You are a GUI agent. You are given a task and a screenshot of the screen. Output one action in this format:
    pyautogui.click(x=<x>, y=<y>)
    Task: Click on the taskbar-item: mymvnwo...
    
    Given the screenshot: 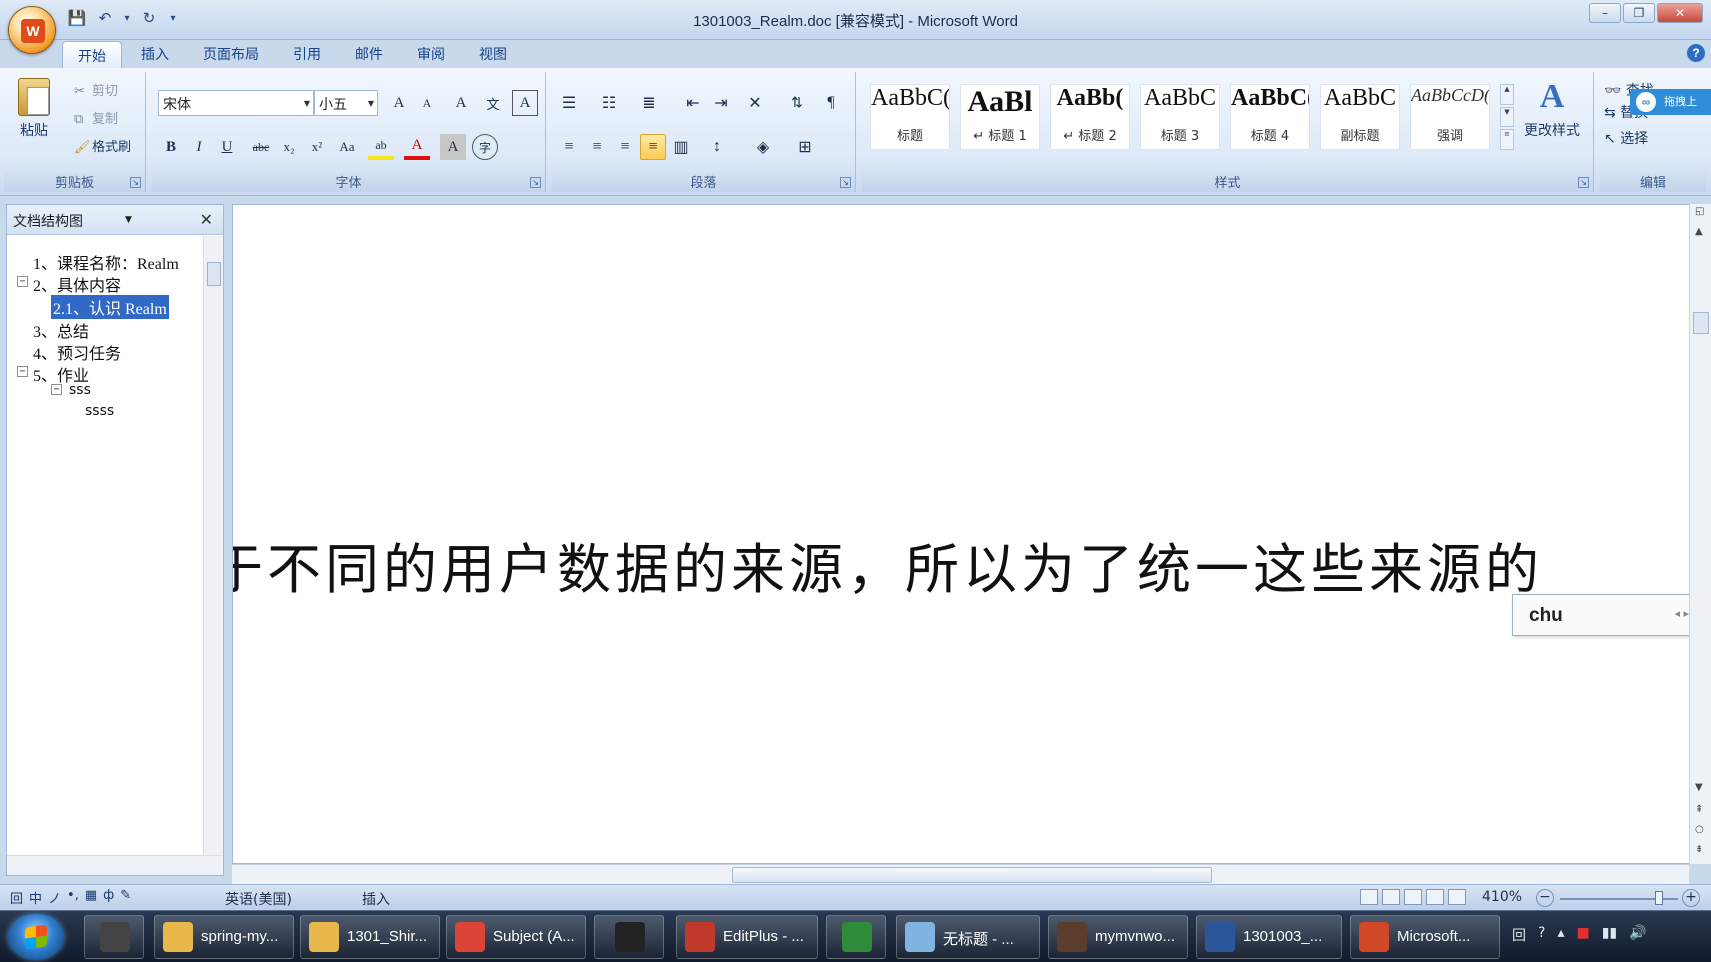 What is the action you would take?
    pyautogui.click(x=1118, y=937)
    